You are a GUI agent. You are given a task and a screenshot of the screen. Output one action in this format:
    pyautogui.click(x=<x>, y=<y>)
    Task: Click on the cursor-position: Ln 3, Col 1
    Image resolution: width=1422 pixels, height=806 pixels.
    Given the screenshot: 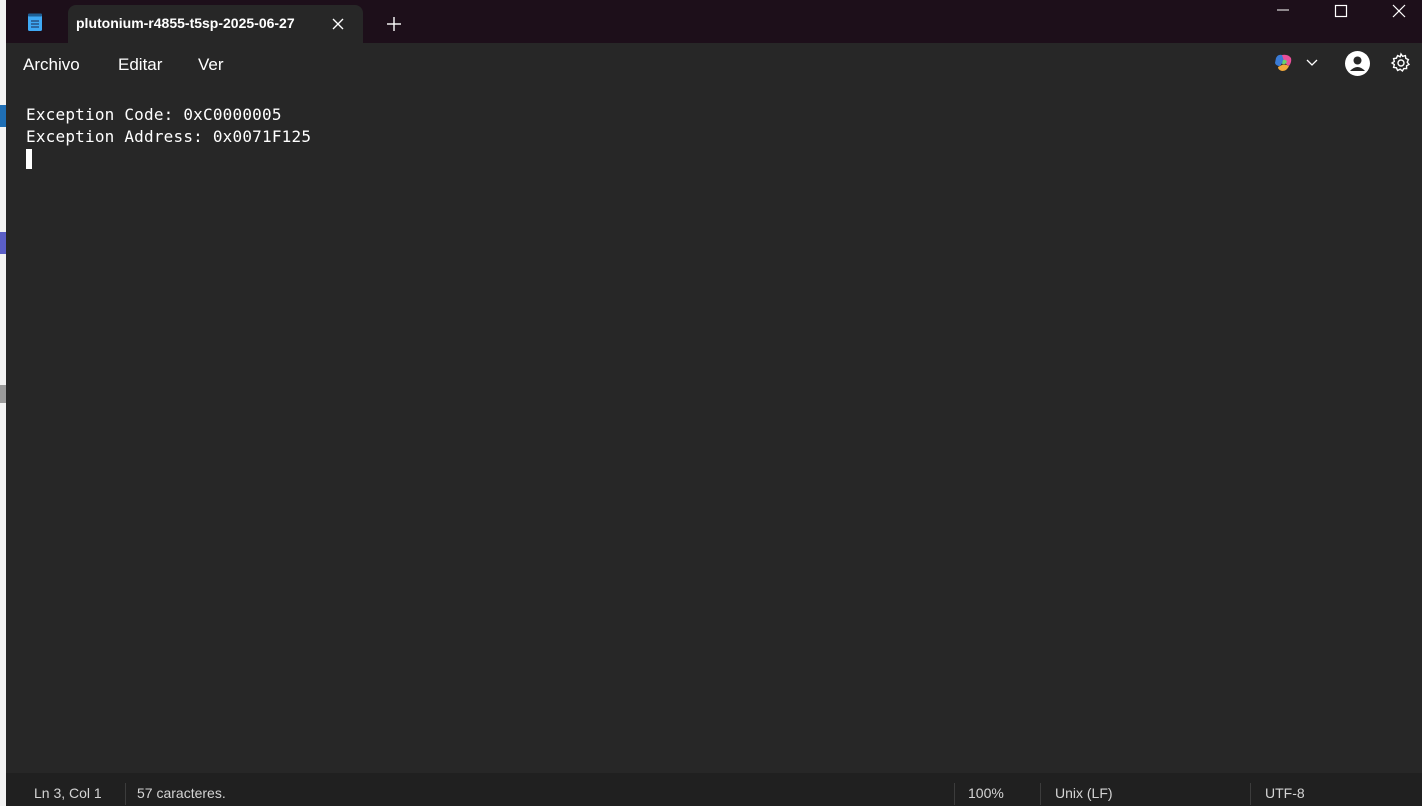 What is the action you would take?
    pyautogui.click(x=68, y=793)
    